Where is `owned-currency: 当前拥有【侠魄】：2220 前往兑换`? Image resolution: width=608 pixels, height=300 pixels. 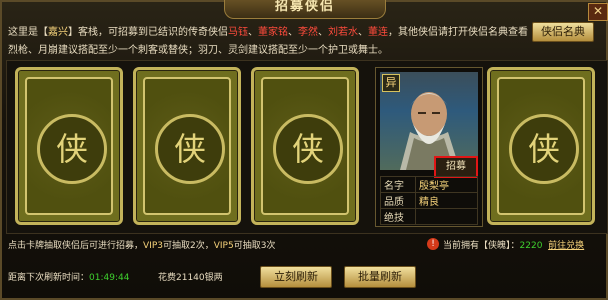 owned-currency: 当前拥有【侠魄】：2220 前往兑换 is located at coordinates (513, 244).